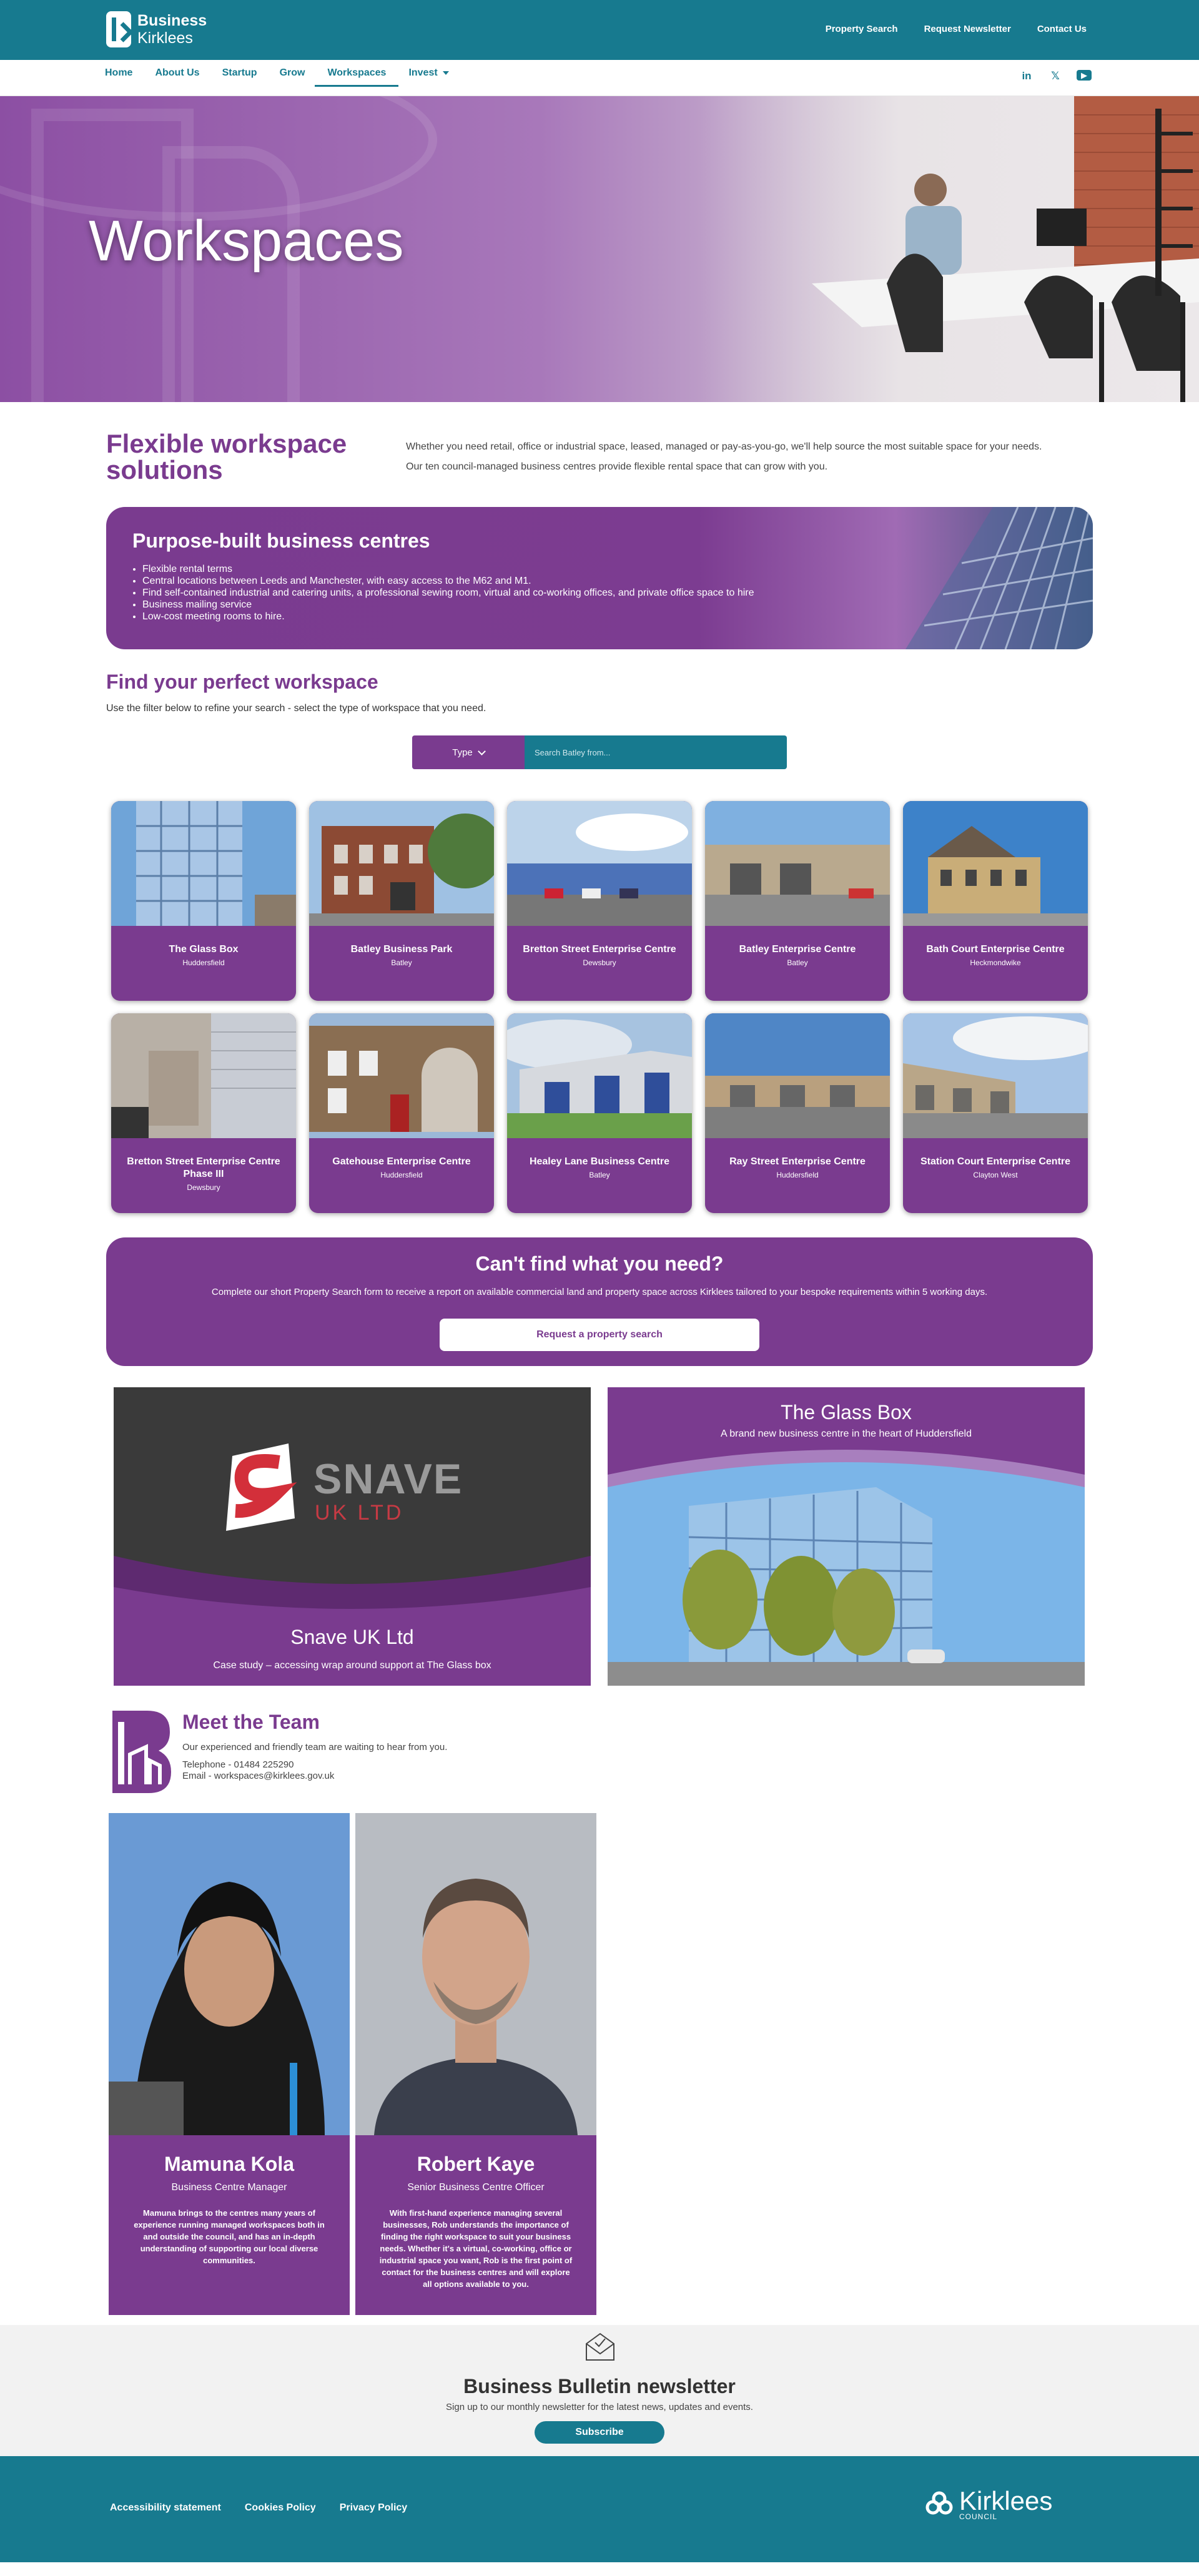 This screenshot has width=1199, height=2576. What do you see at coordinates (995, 1175) in the screenshot?
I see `workspace-location: Clayton West` at bounding box center [995, 1175].